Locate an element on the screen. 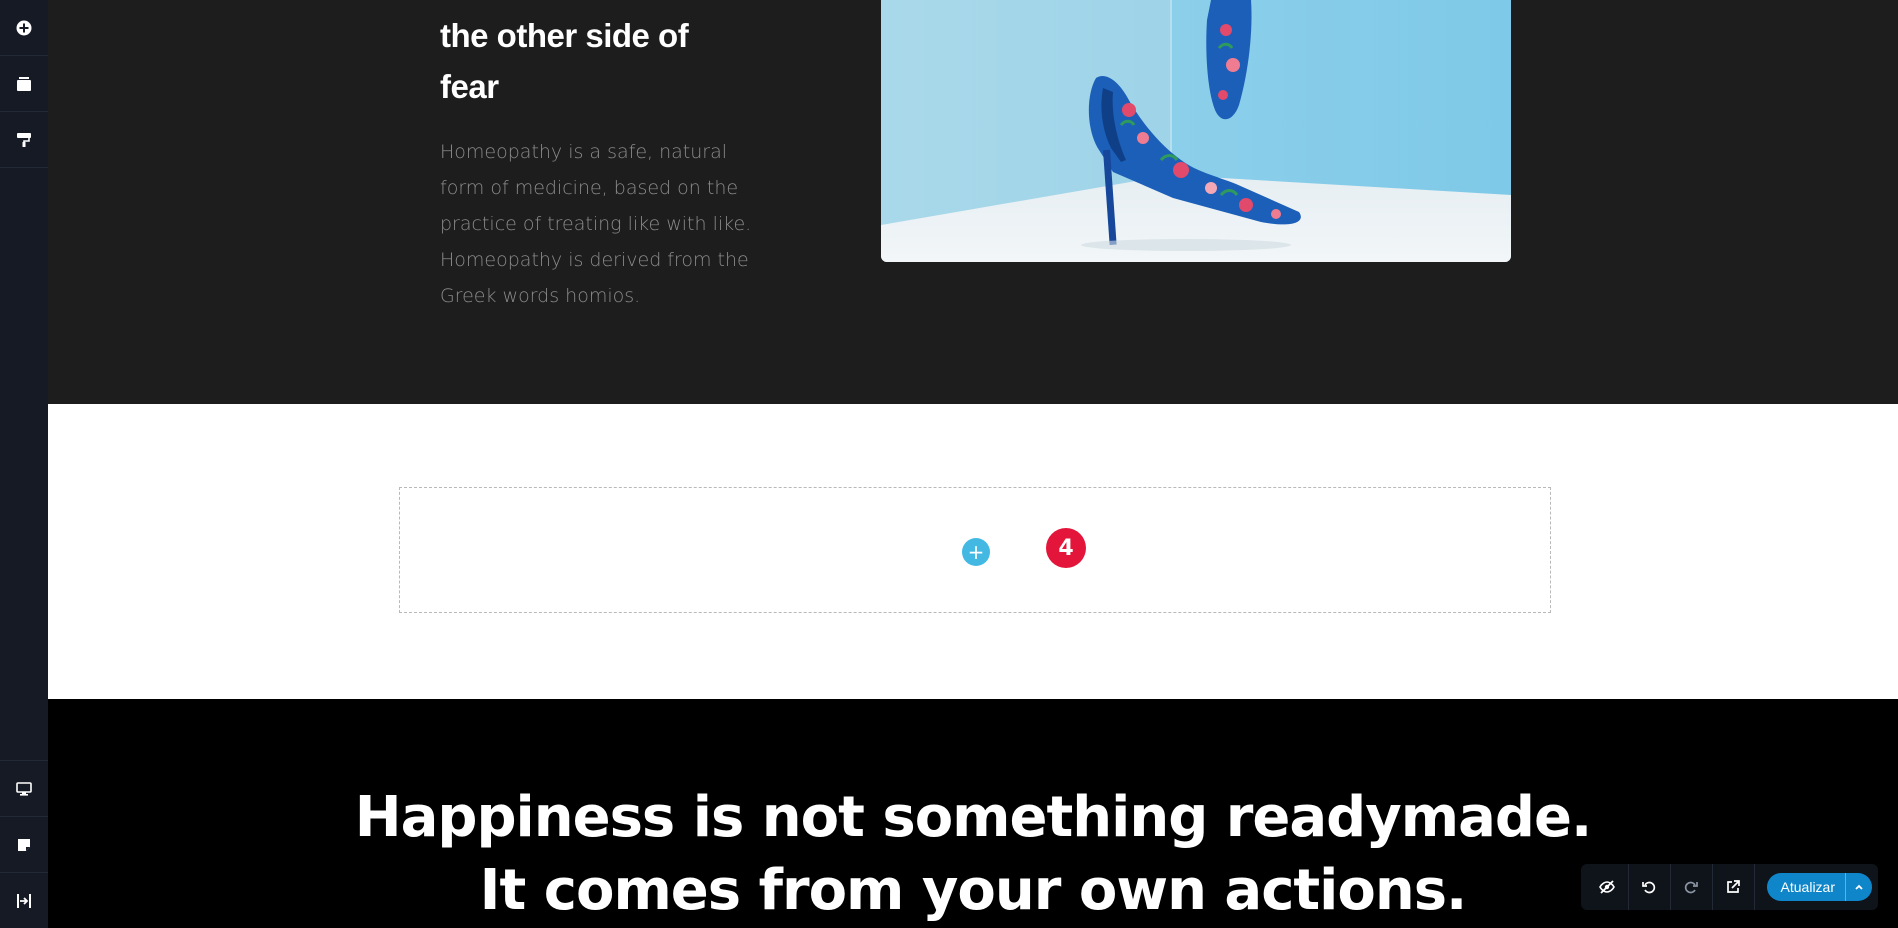 The height and width of the screenshot is (928, 1898). page-settings-icon is located at coordinates (24, 844).